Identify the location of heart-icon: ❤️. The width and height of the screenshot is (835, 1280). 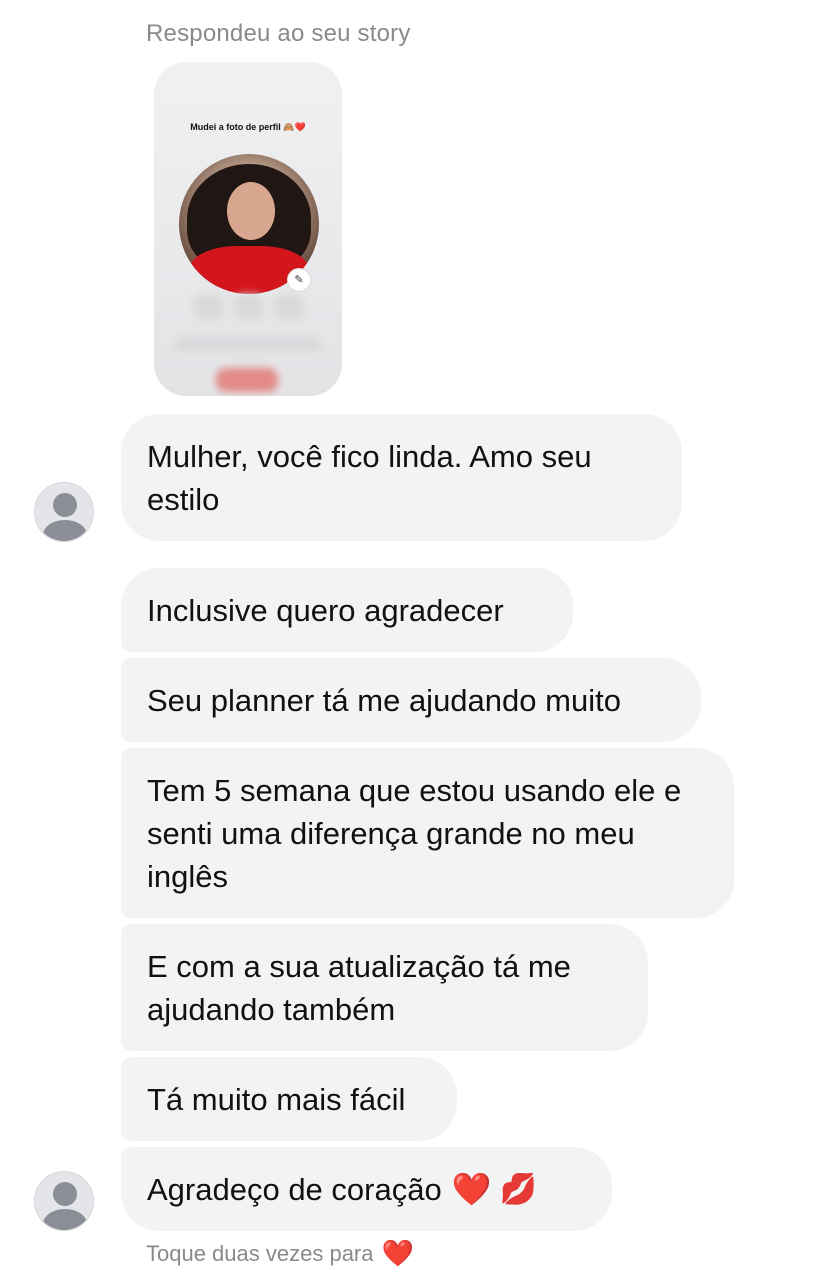
(397, 1253).